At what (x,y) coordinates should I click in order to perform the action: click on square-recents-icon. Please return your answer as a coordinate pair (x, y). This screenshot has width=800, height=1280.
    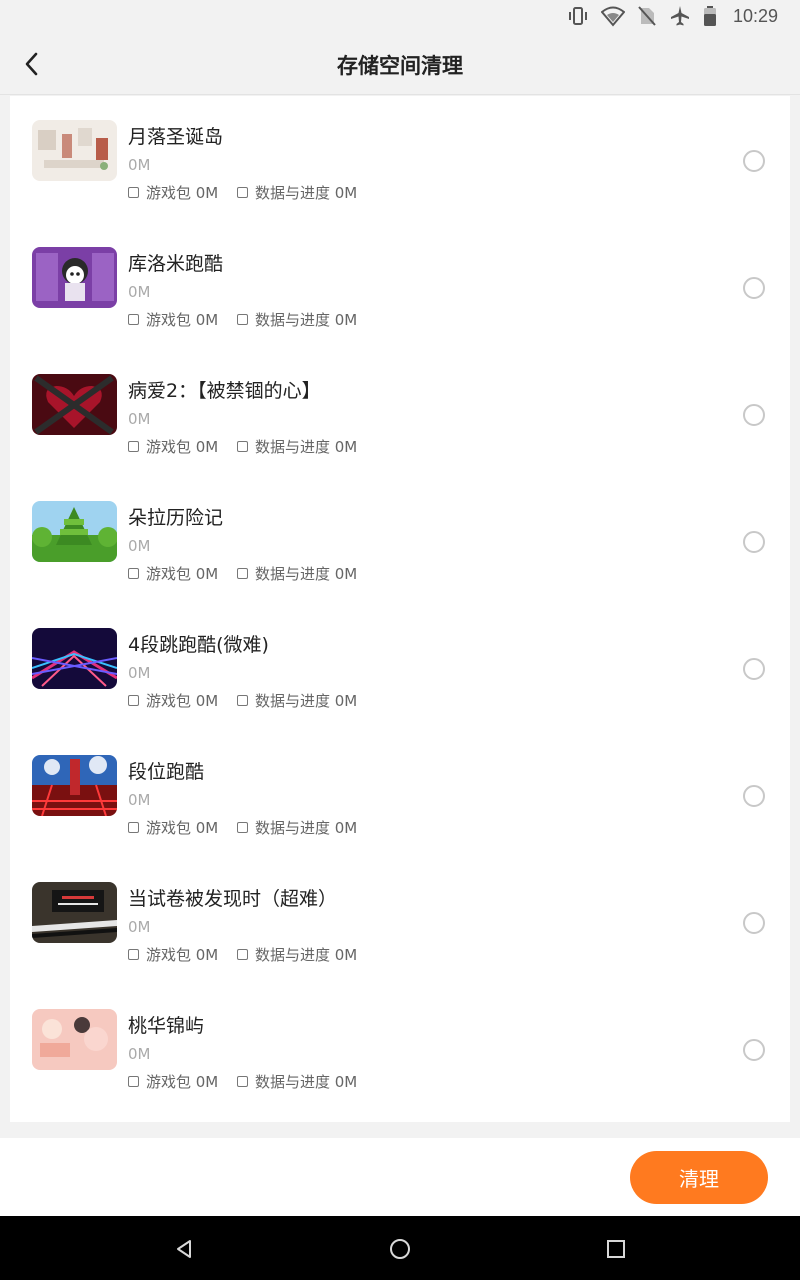
    Looking at the image, I should click on (616, 1249).